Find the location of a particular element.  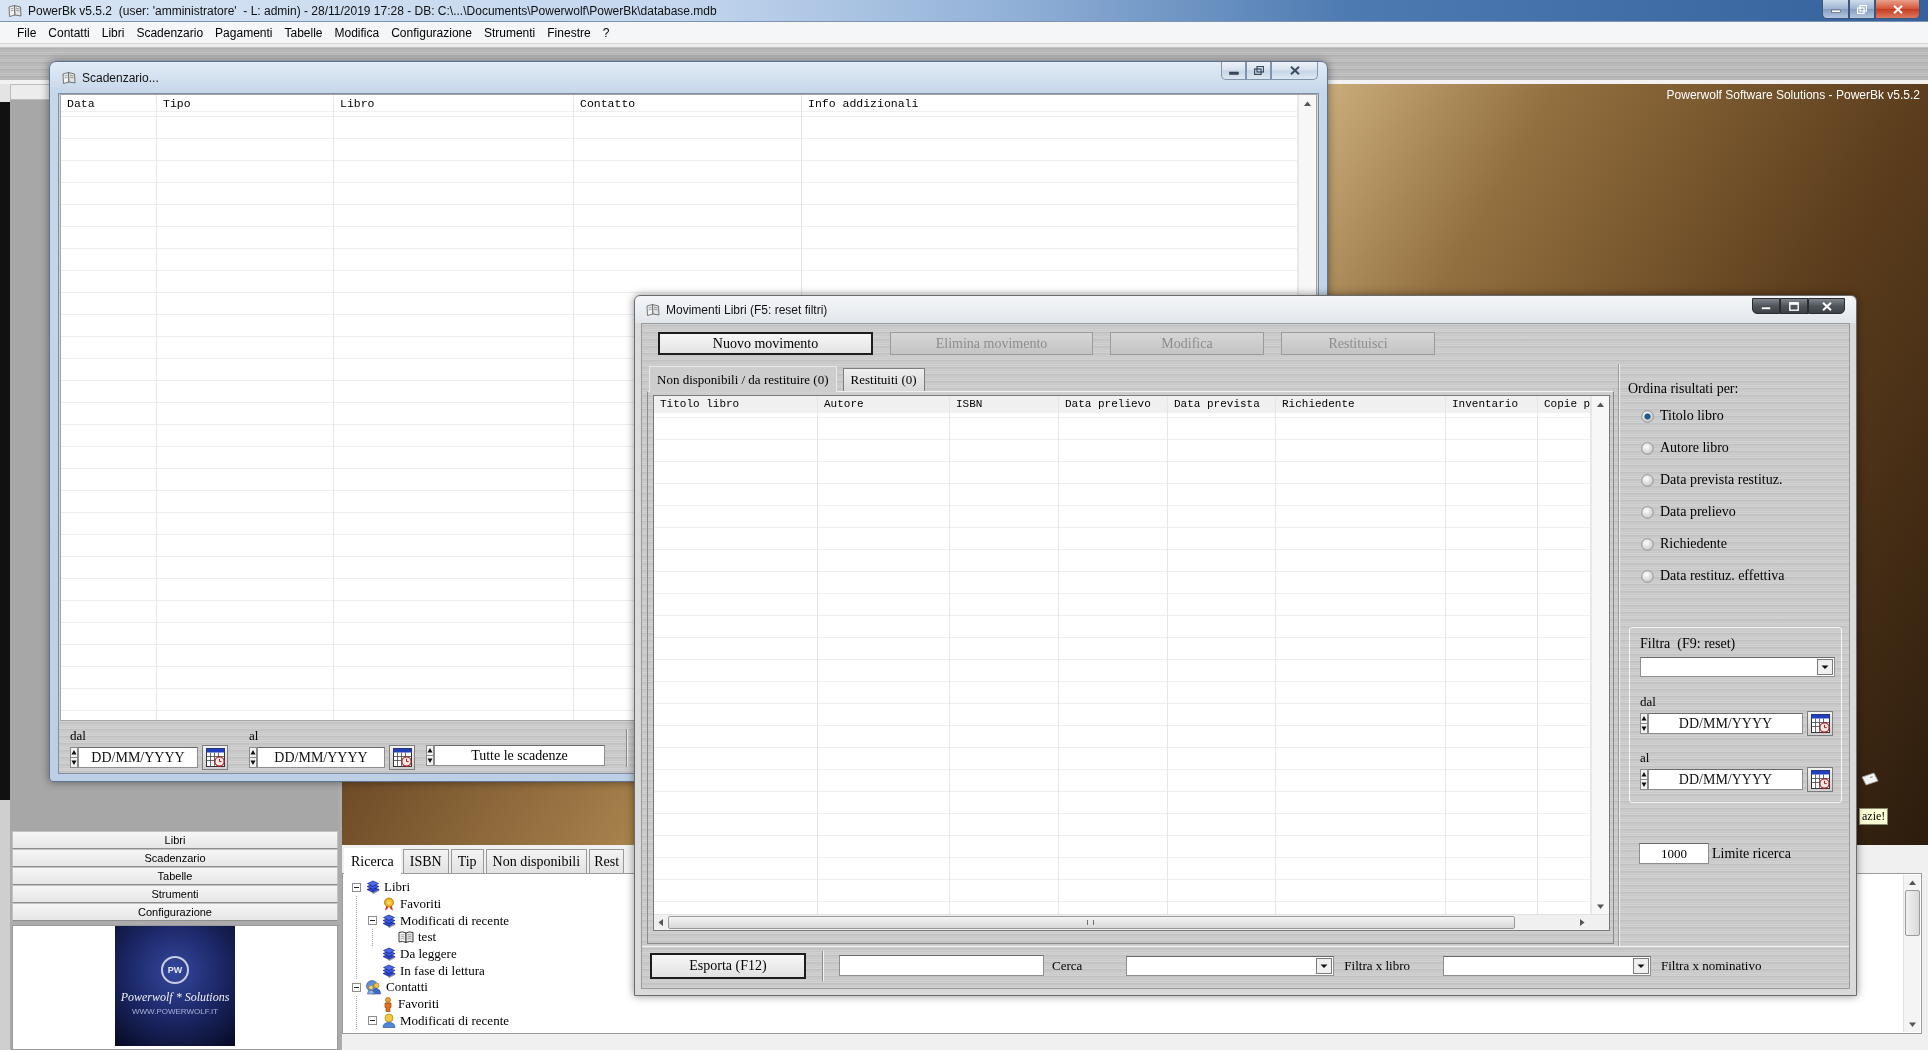

menu-item: File is located at coordinates (27, 32).